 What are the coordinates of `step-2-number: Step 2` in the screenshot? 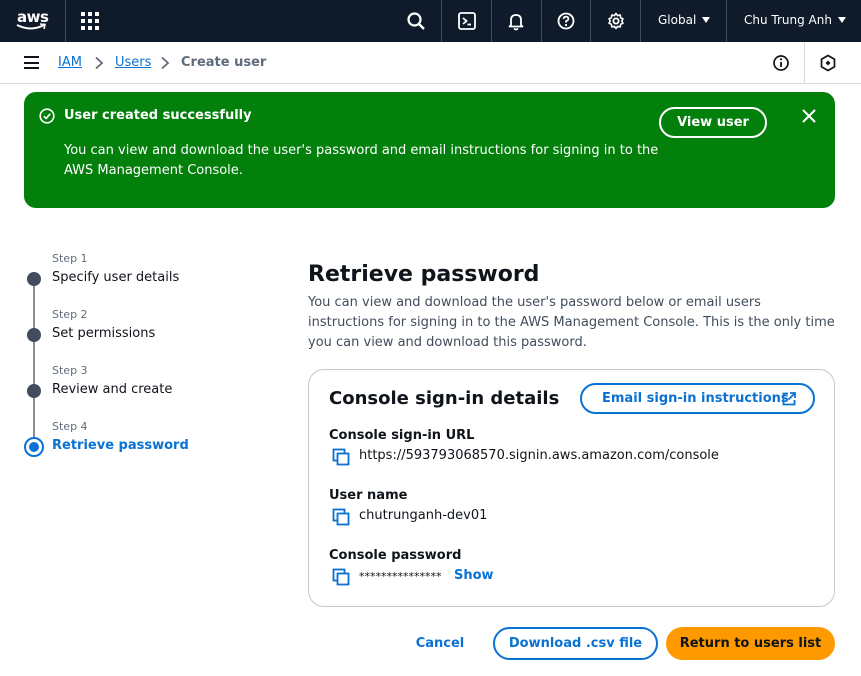 It's located at (70, 314).